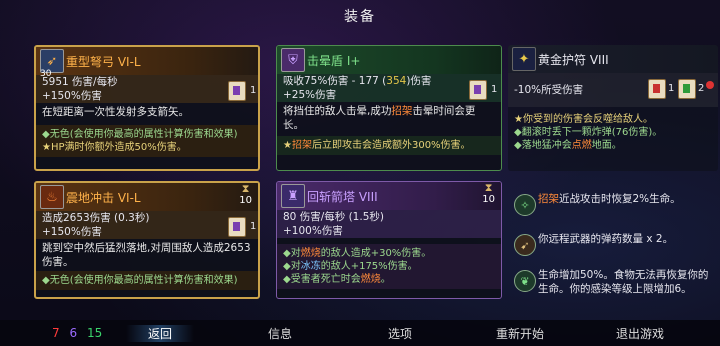  I want to click on item-name: 重型弩弓 VI-L, so click(103, 62).